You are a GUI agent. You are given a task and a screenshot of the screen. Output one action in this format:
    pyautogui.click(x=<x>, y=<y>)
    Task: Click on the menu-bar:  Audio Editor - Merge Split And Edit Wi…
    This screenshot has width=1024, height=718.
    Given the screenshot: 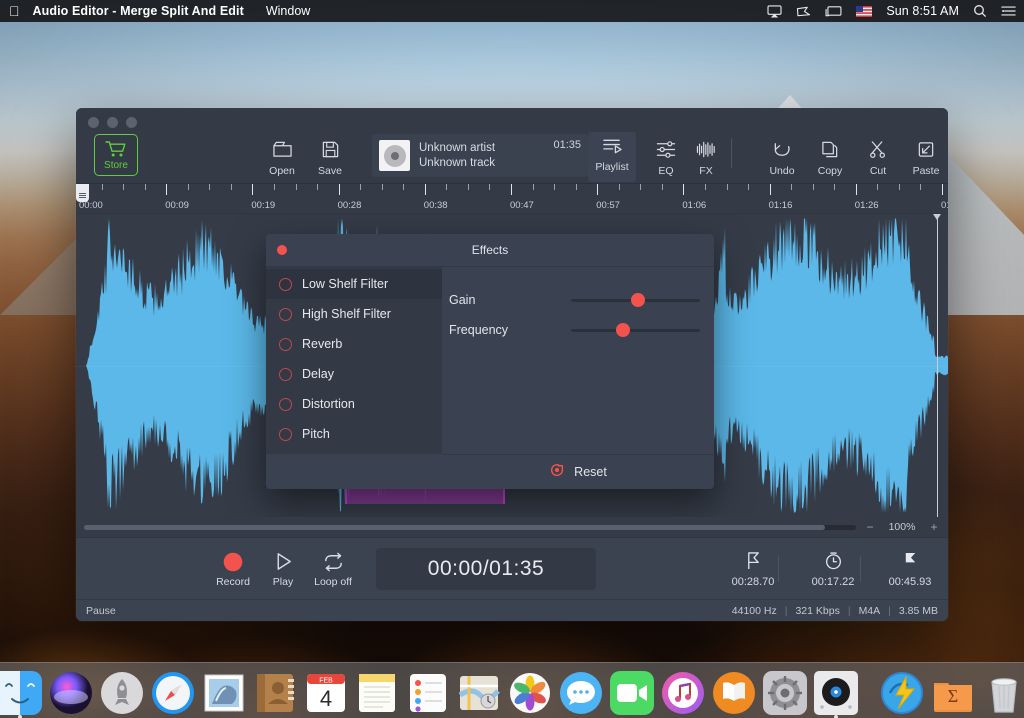 What is the action you would take?
    pyautogui.click(x=512, y=11)
    